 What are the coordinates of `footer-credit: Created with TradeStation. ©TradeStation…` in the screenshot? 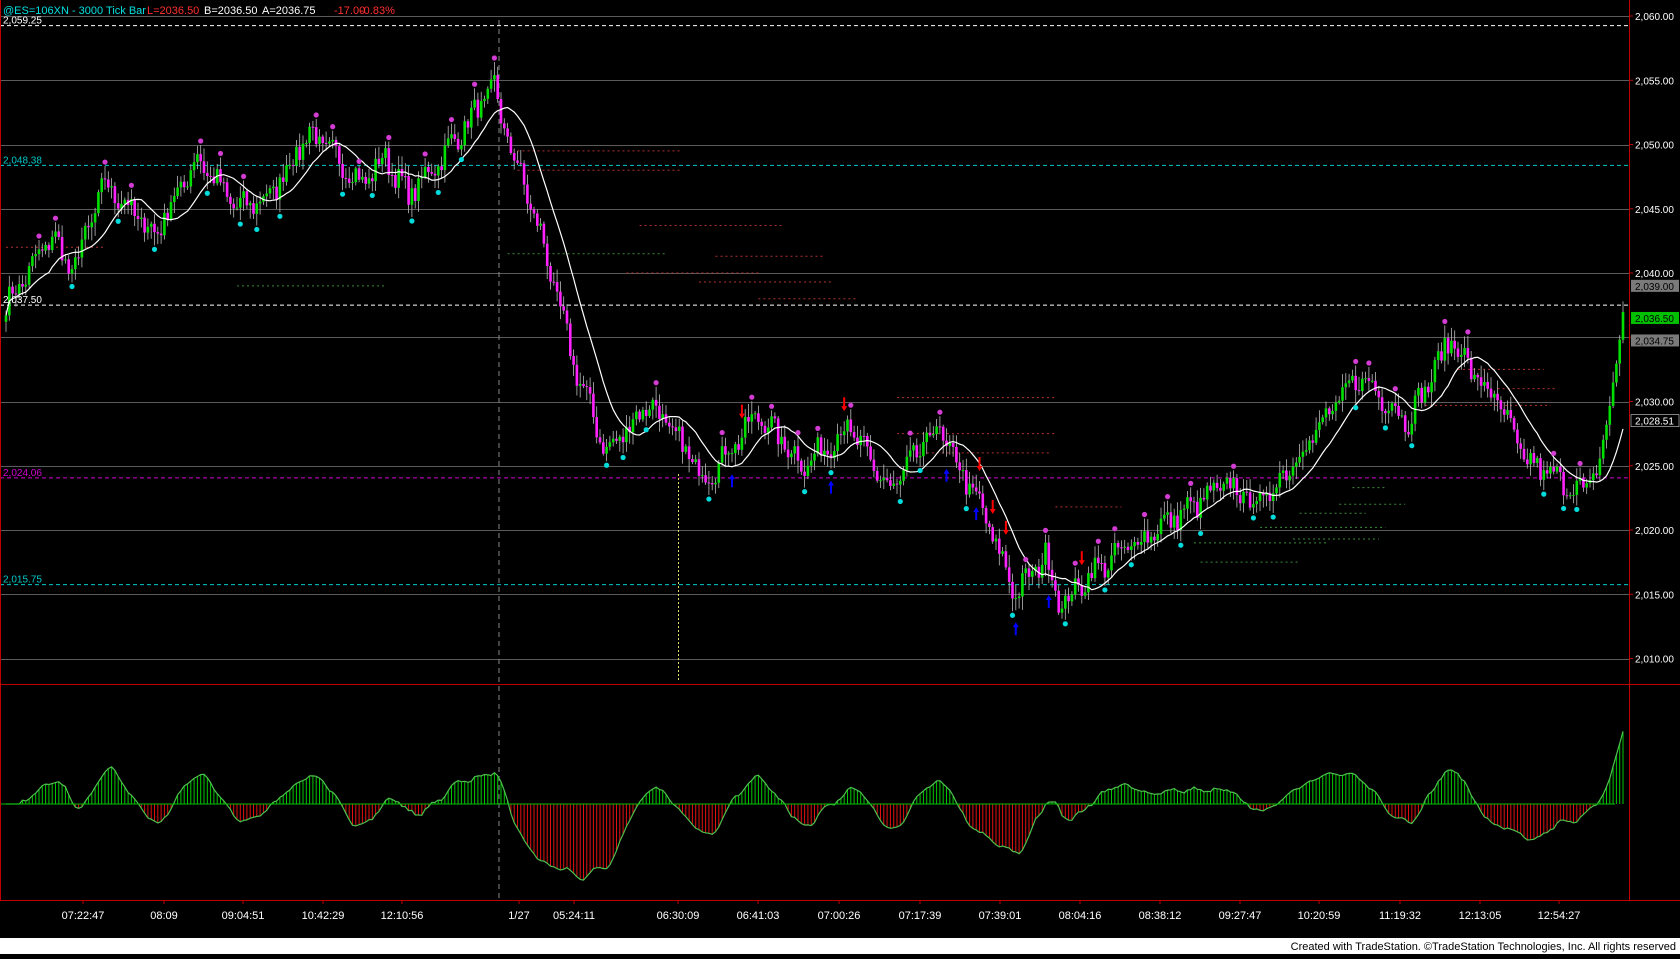 It's located at (1483, 947).